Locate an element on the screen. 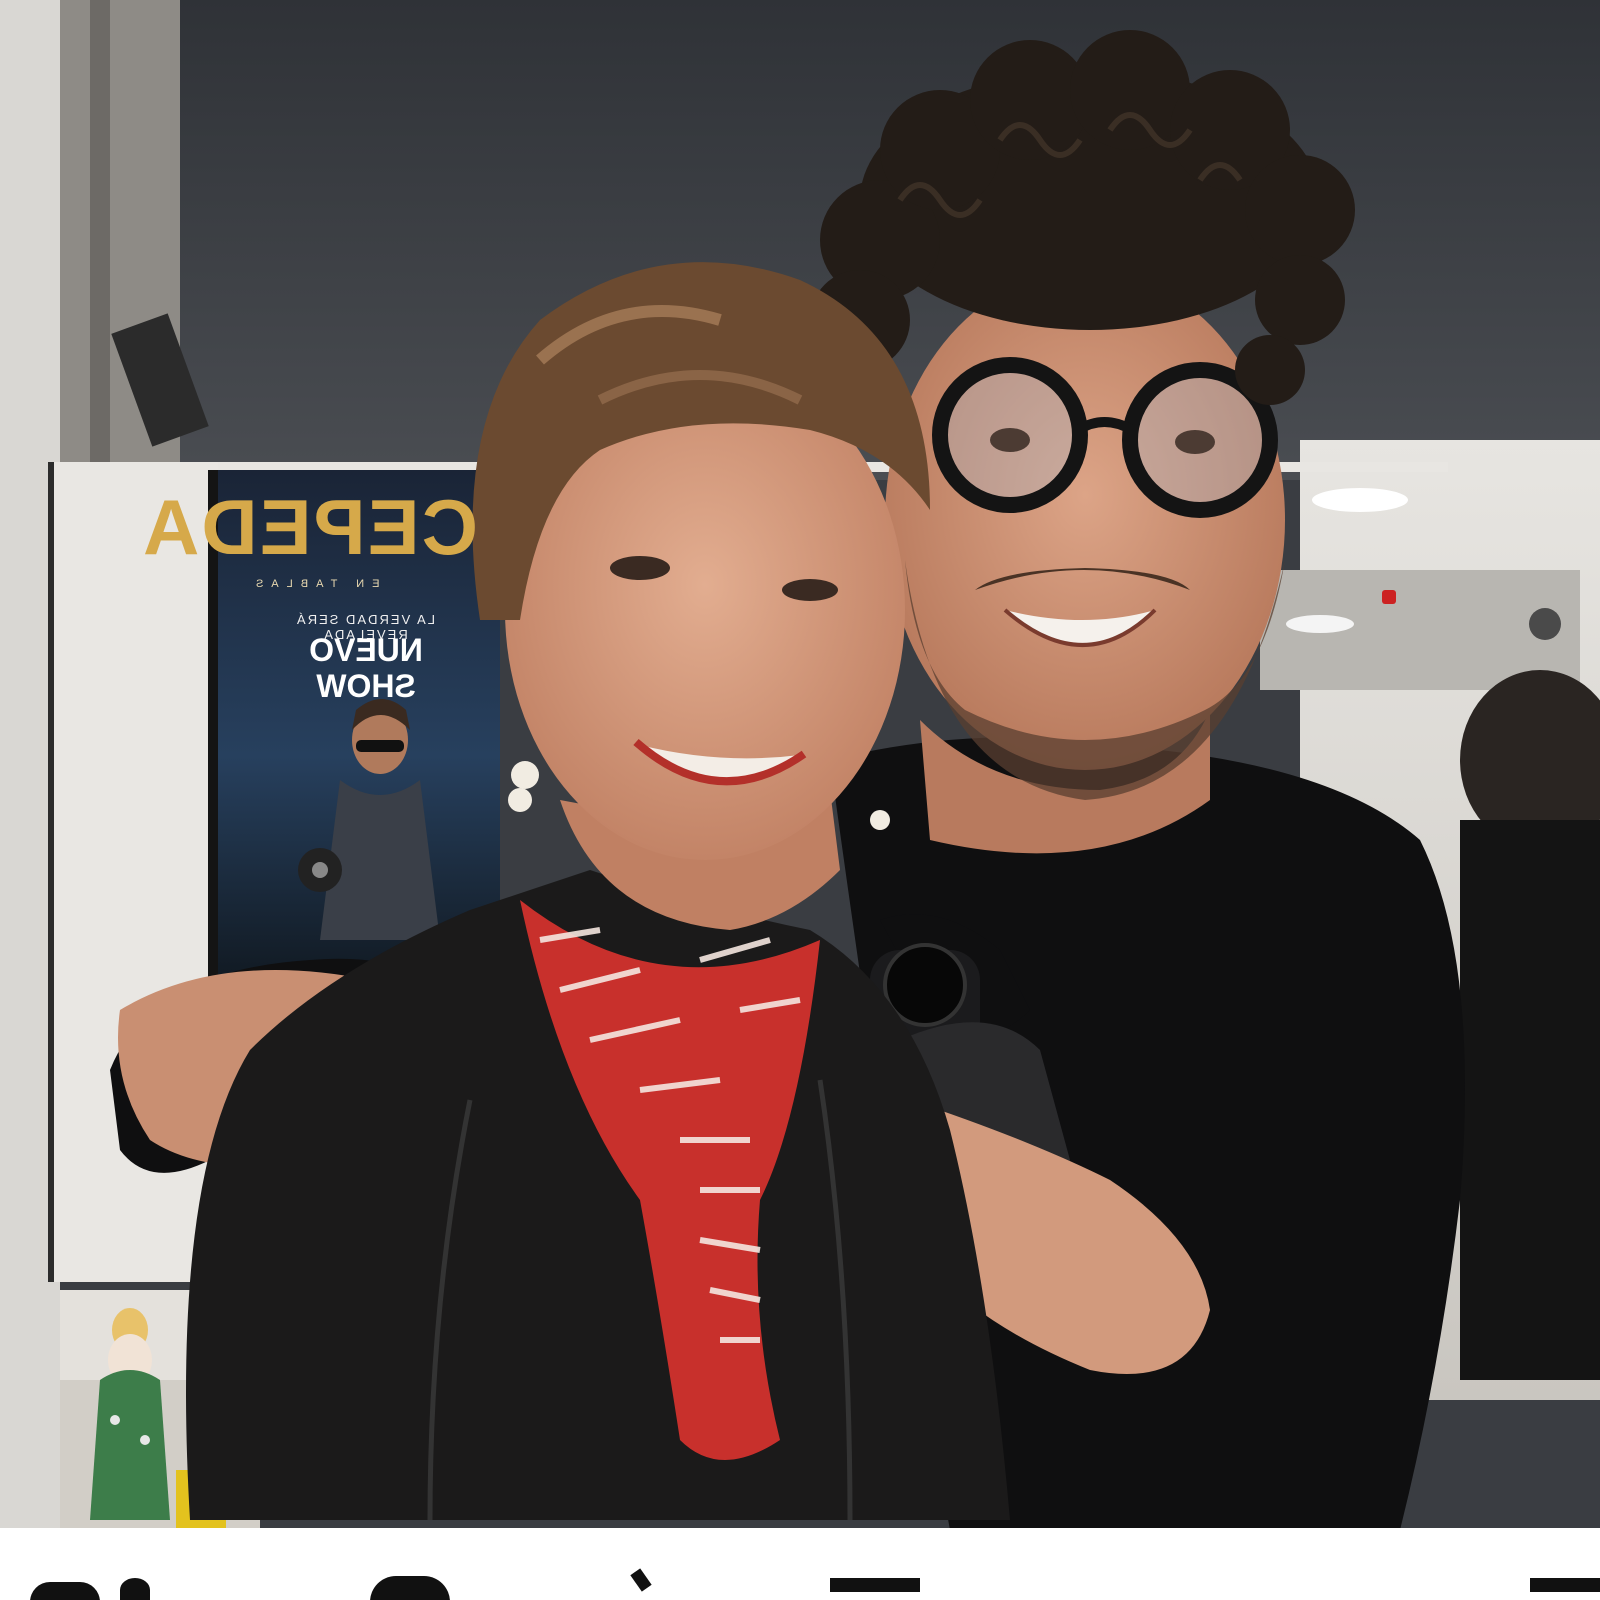 Image resolution: width=1600 pixels, height=1600 pixels. cropped-caption-strip is located at coordinates (800, 1564).